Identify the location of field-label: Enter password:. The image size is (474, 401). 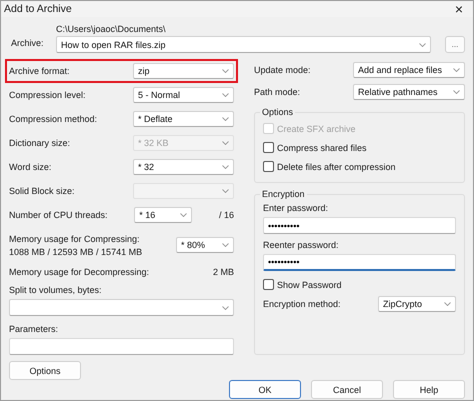
(296, 208).